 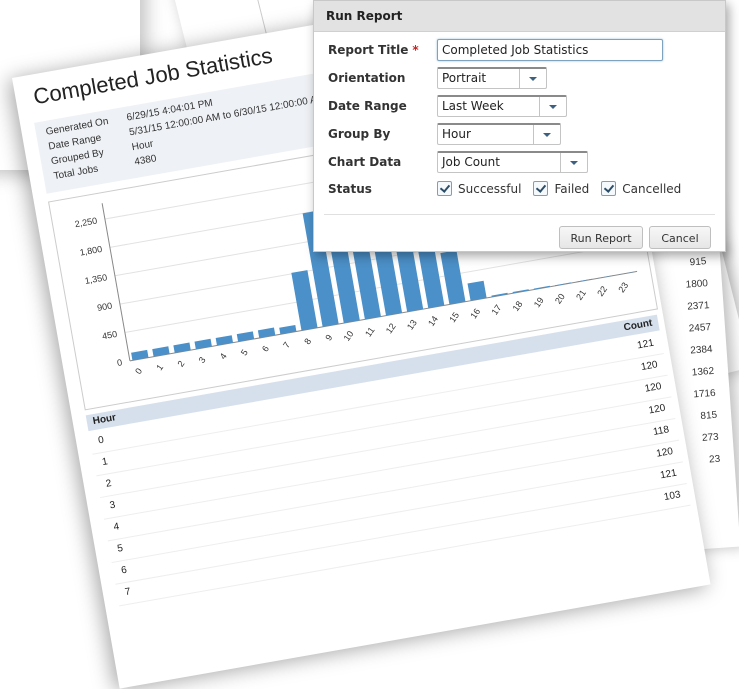 What do you see at coordinates (714, 459) in the screenshot?
I see `count-cell: 23` at bounding box center [714, 459].